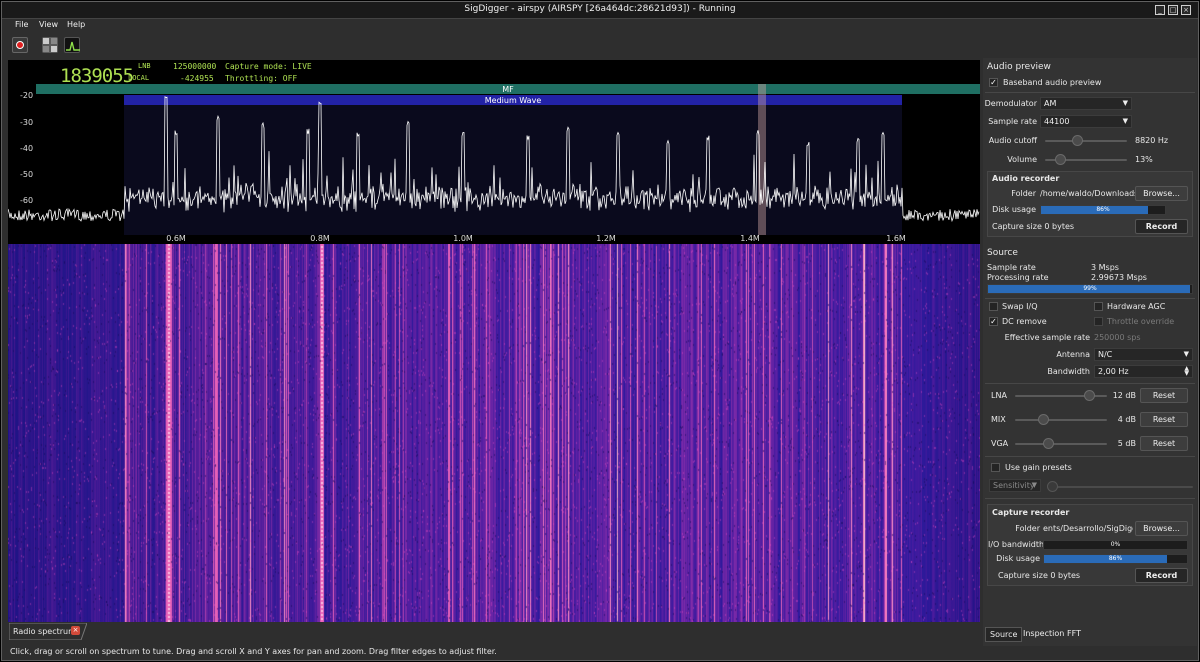 The height and width of the screenshot is (662, 1200). What do you see at coordinates (600, 45) in the screenshot?
I see `toolbar` at bounding box center [600, 45].